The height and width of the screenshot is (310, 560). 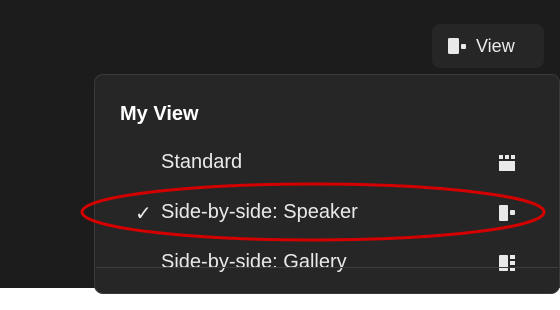 I want to click on speaker-view-icon, so click(x=458, y=46).